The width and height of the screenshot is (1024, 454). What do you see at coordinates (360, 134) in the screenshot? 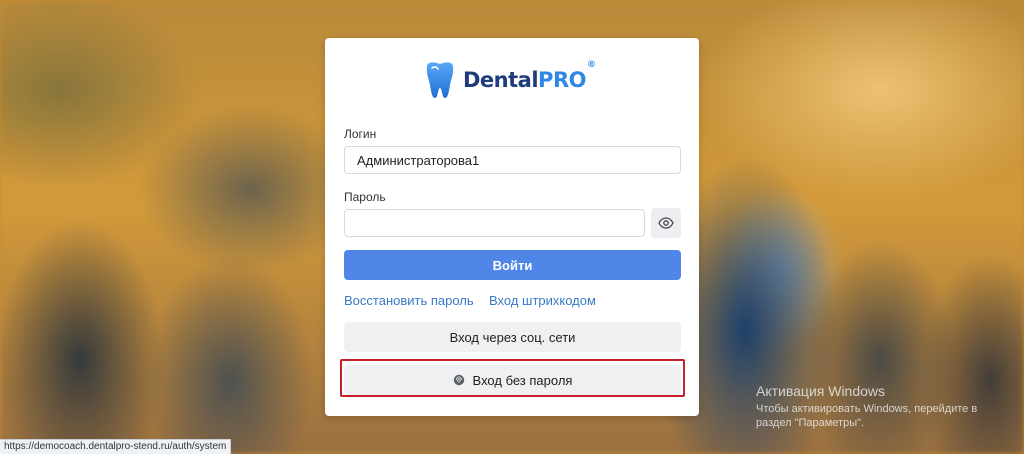
I see `login-label: Логин` at bounding box center [360, 134].